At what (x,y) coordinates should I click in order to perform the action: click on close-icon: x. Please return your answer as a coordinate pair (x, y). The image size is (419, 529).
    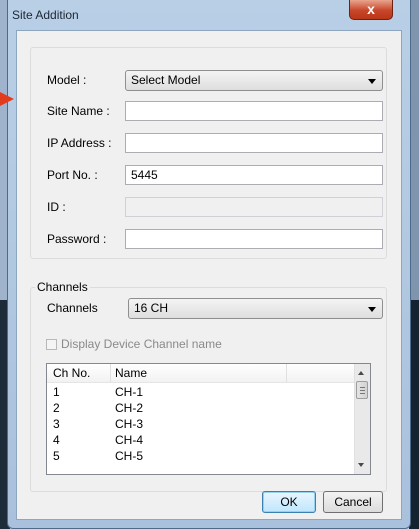
    Looking at the image, I should click on (371, 9).